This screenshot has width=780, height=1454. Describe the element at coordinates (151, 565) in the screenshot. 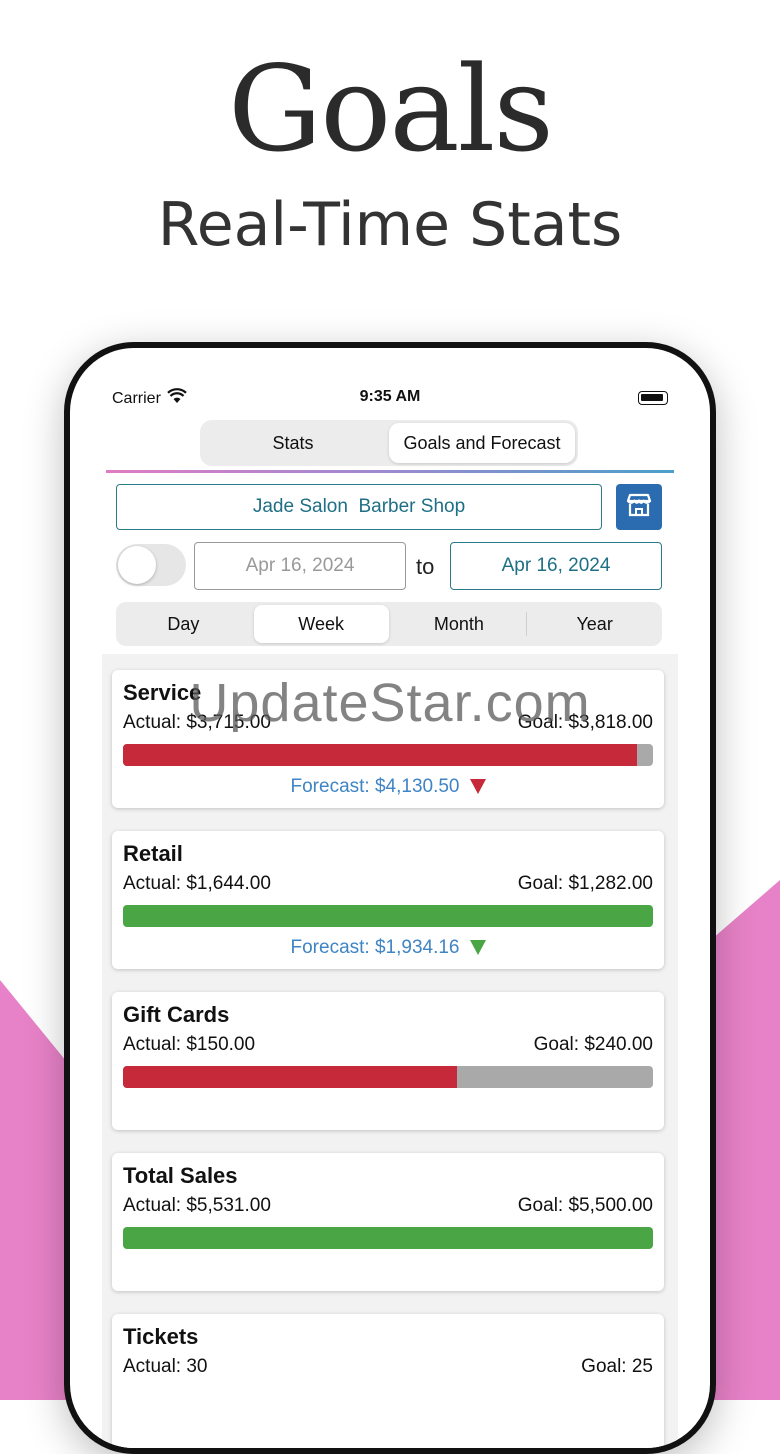

I see `date-range-toggle` at that location.